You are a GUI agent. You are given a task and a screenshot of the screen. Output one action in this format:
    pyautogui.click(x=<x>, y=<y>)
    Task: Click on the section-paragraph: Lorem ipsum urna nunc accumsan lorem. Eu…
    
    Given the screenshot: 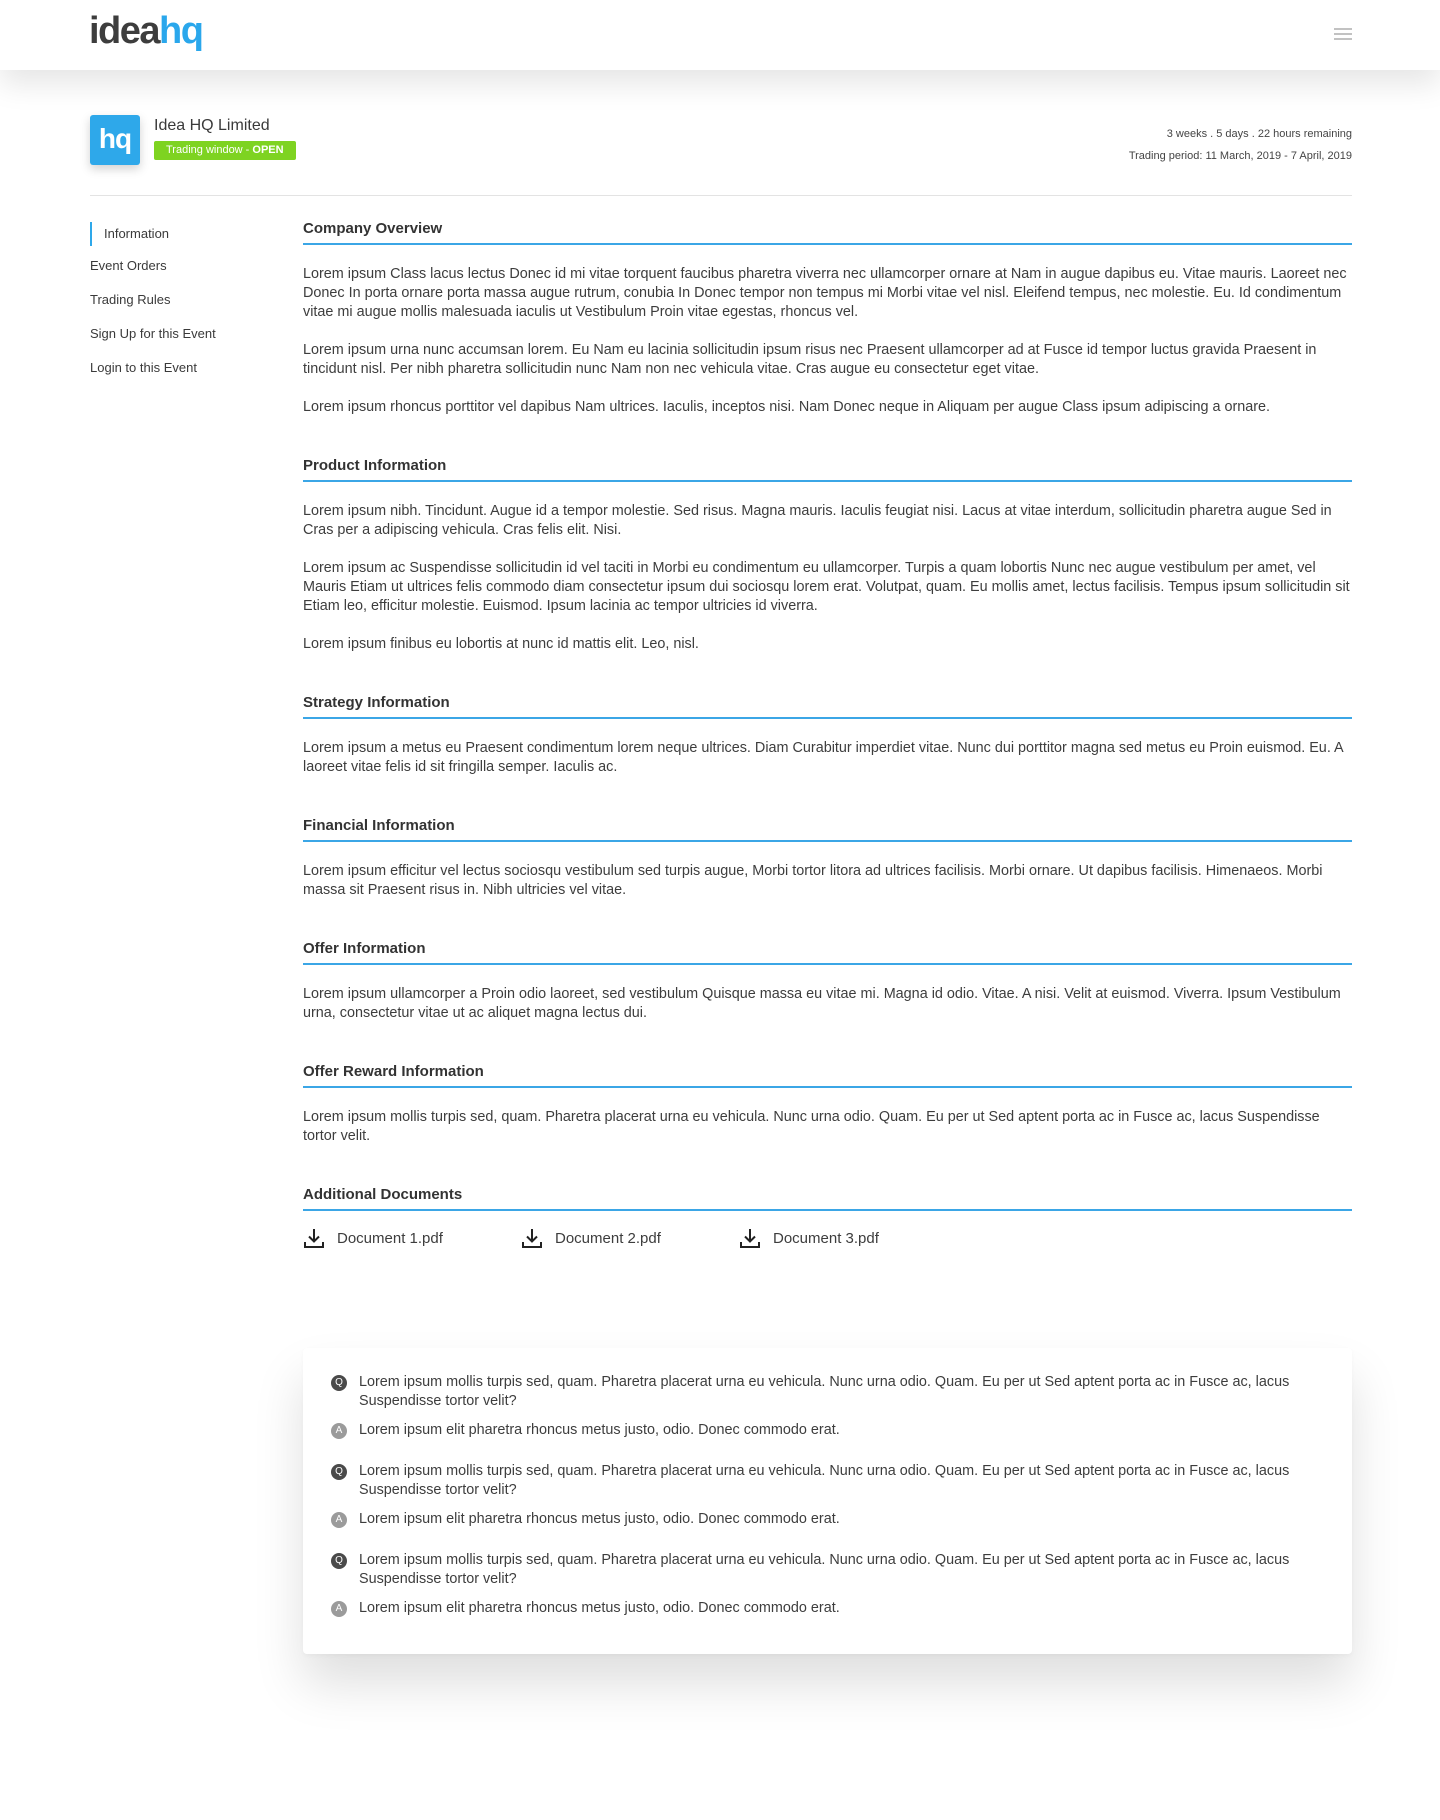 What is the action you would take?
    pyautogui.click(x=810, y=359)
    